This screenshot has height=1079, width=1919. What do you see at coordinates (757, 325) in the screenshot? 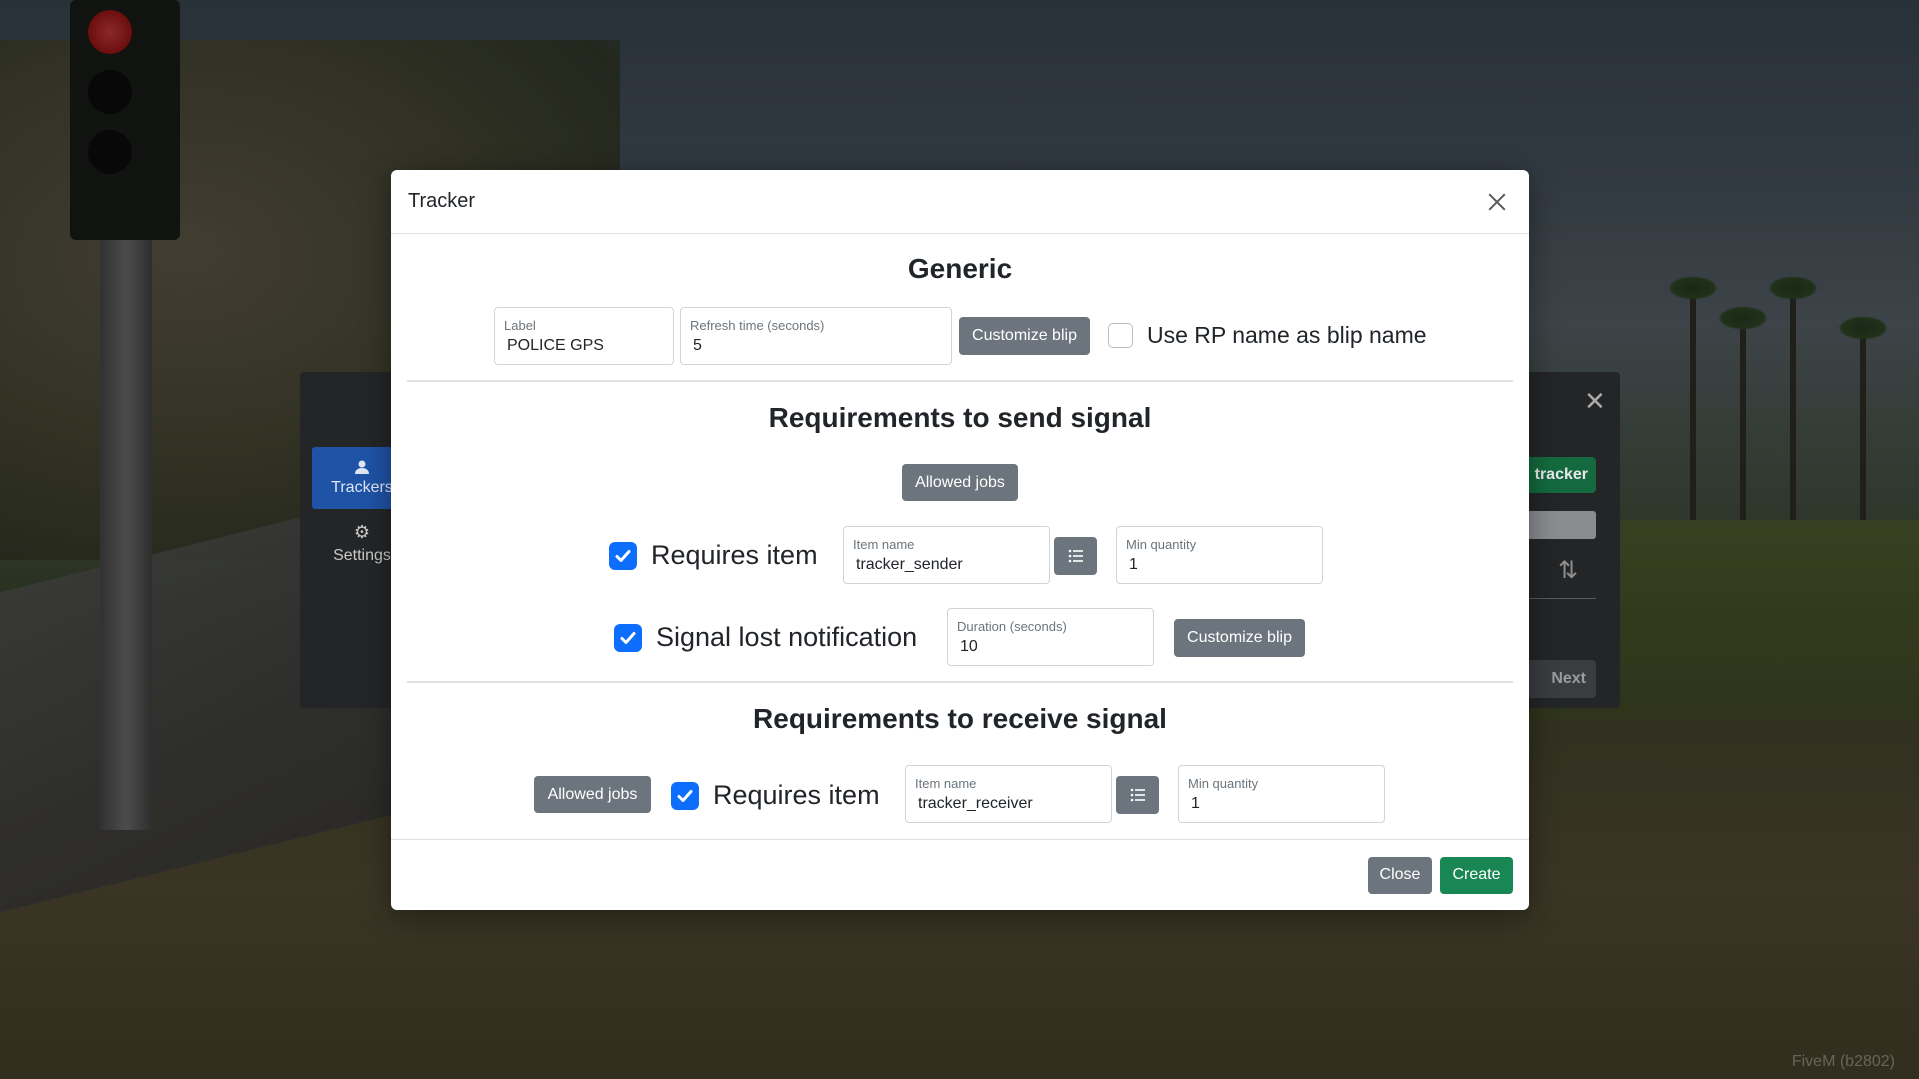
I see `refresh-time-label: Refresh time (seconds)` at bounding box center [757, 325].